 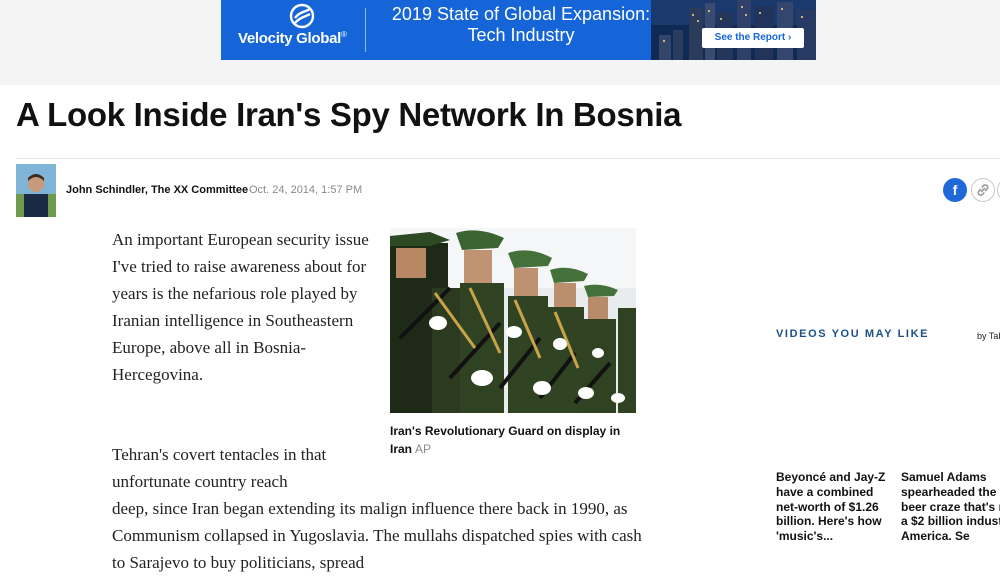 I want to click on author-avatar, so click(x=36, y=190).